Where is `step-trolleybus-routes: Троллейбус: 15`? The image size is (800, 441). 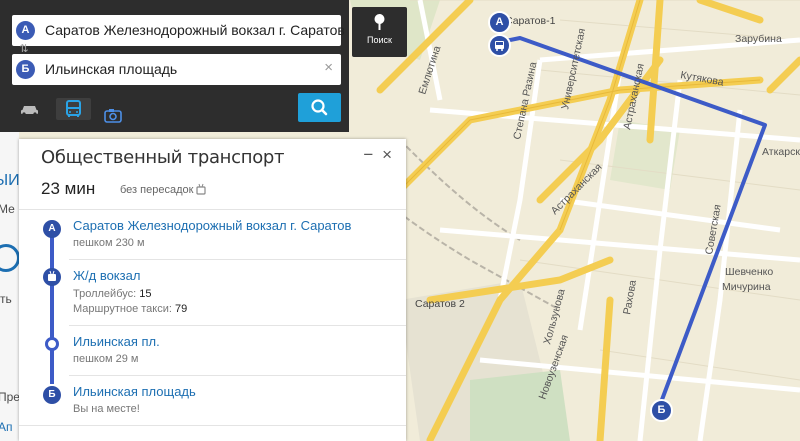 step-trolleybus-routes: Троллейбус: 15 is located at coordinates (112, 294).